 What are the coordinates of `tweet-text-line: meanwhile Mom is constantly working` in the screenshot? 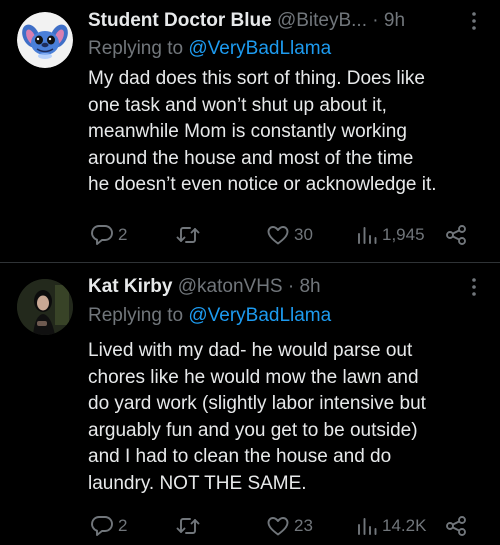 It's located at (247, 131).